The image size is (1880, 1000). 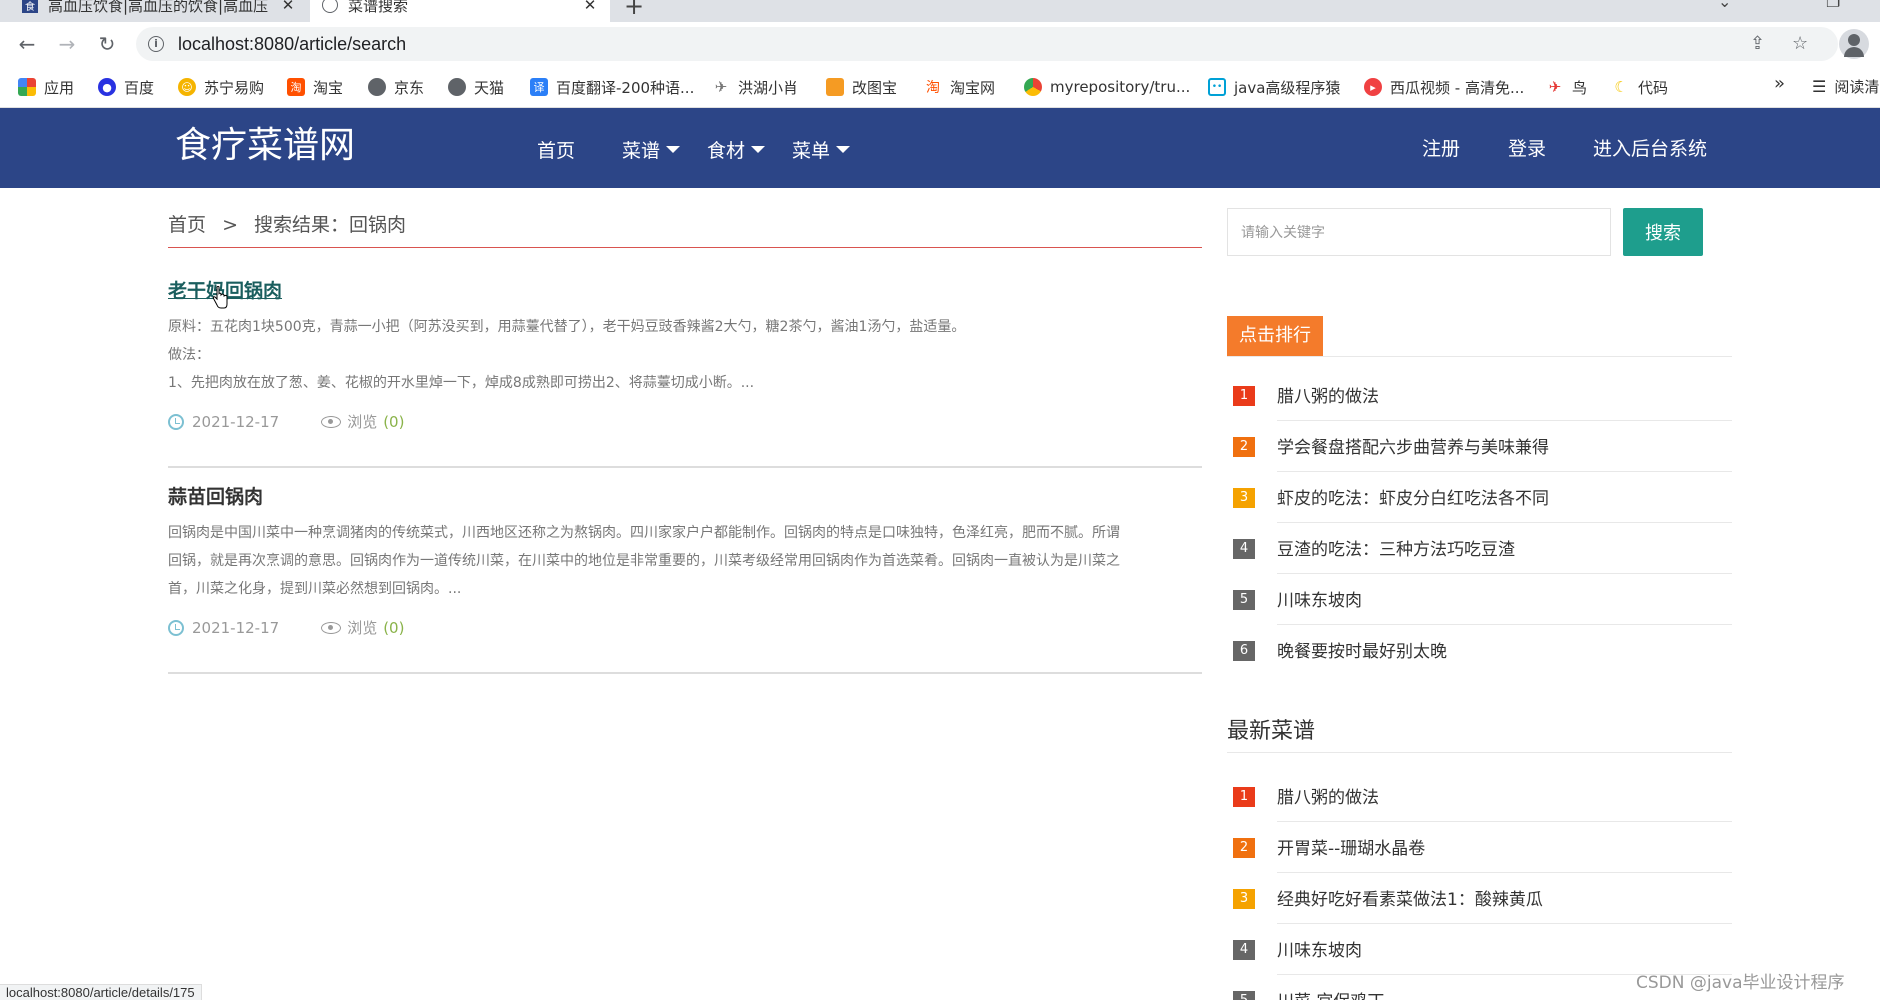 What do you see at coordinates (1482, 599) in the screenshot?
I see `list-item: 5 川味东坡肉` at bounding box center [1482, 599].